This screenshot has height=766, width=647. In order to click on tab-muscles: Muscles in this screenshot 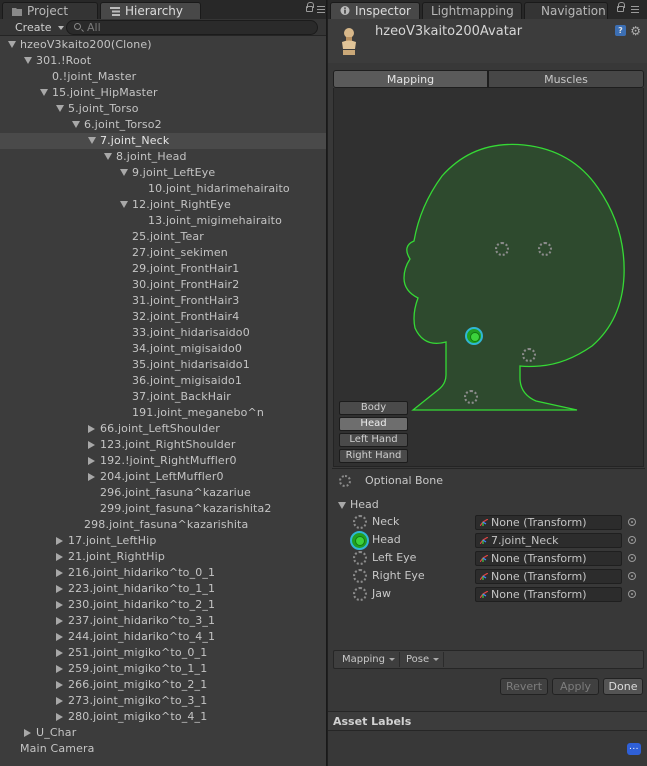, I will do `click(566, 79)`.